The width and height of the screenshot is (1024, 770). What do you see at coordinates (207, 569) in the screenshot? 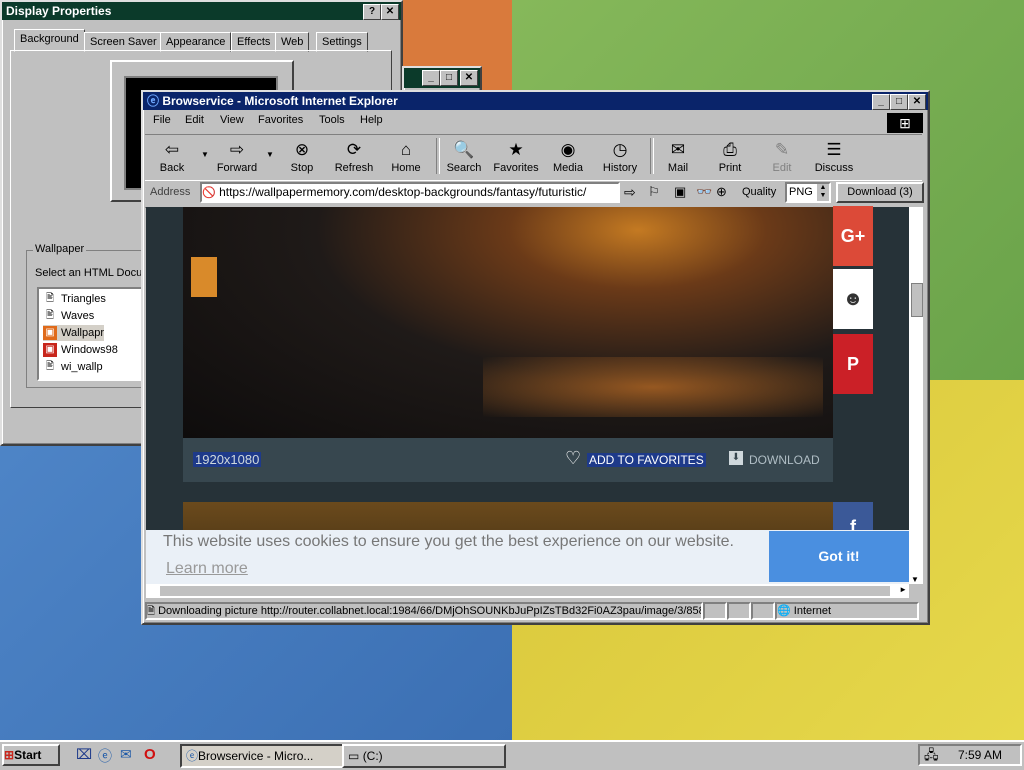
I see `learn-more-link: Learn more` at bounding box center [207, 569].